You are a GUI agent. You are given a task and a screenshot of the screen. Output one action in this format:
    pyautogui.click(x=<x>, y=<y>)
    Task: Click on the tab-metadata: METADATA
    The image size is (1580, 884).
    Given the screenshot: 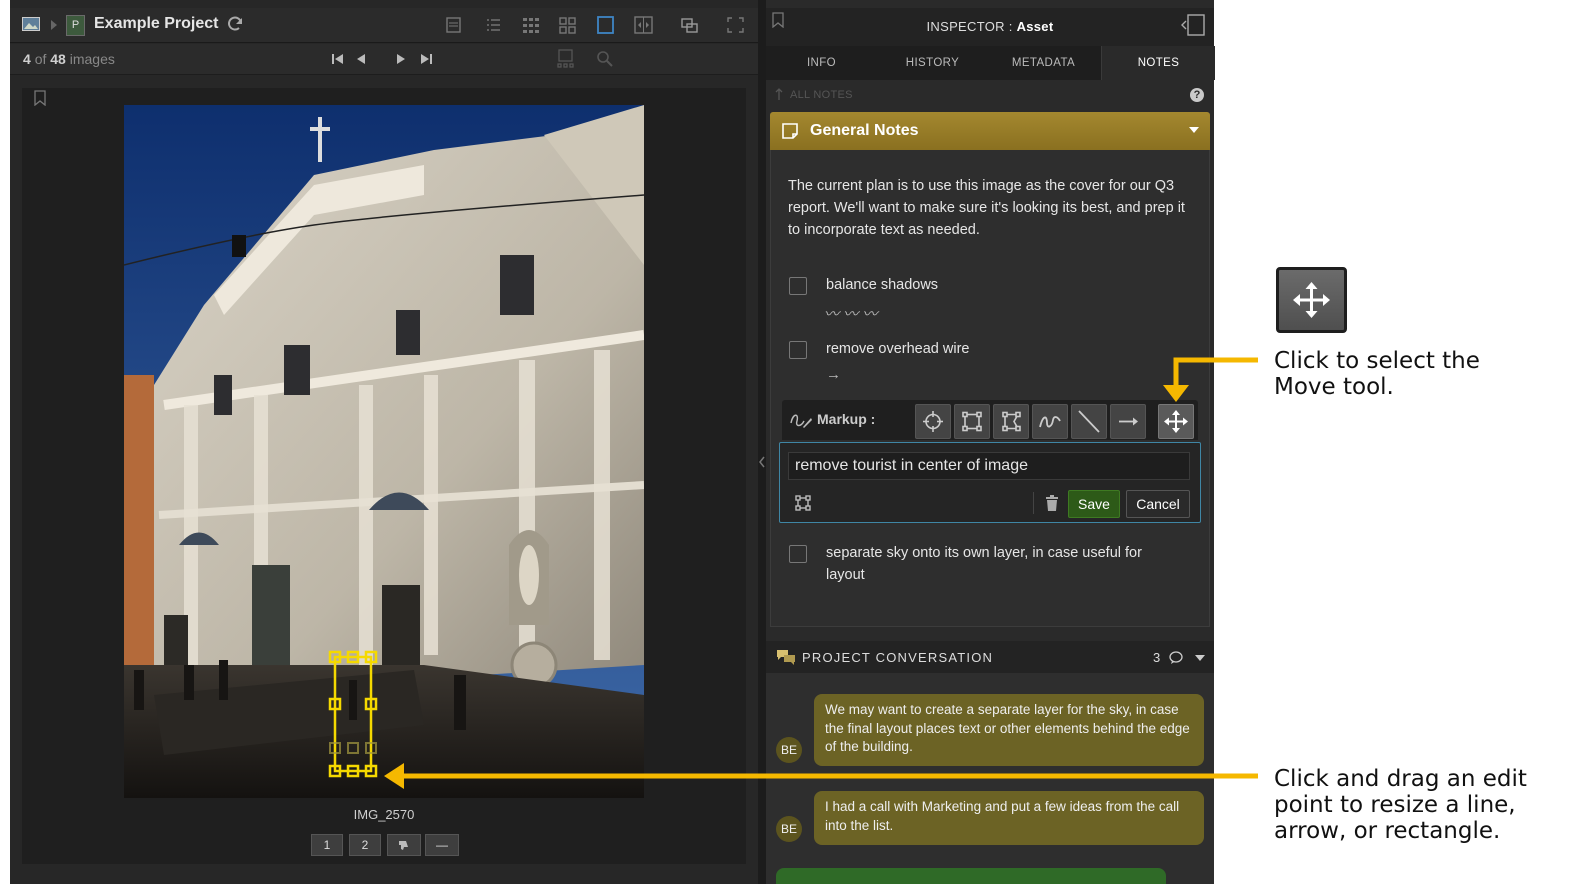 What is the action you would take?
    pyautogui.click(x=1043, y=63)
    